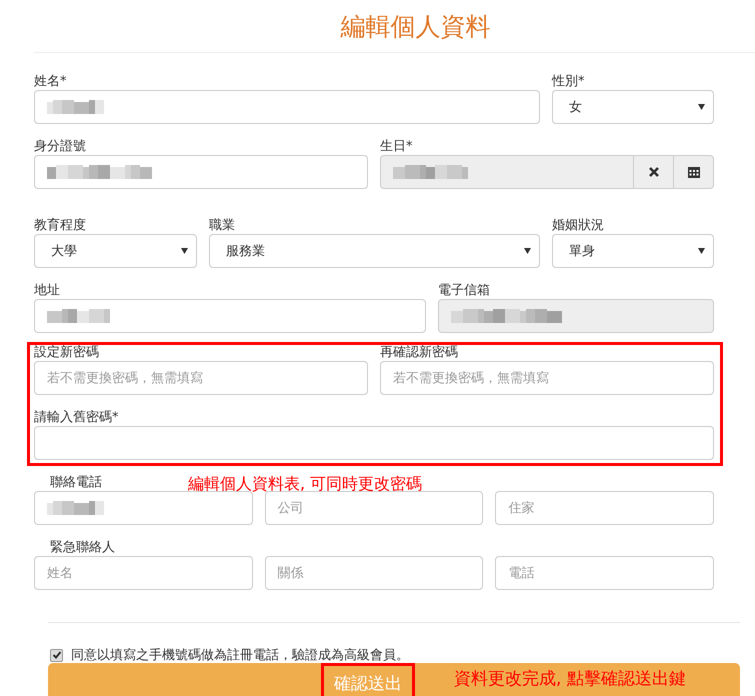 This screenshot has width=755, height=696. I want to click on input-field: 姓名, so click(143, 573).